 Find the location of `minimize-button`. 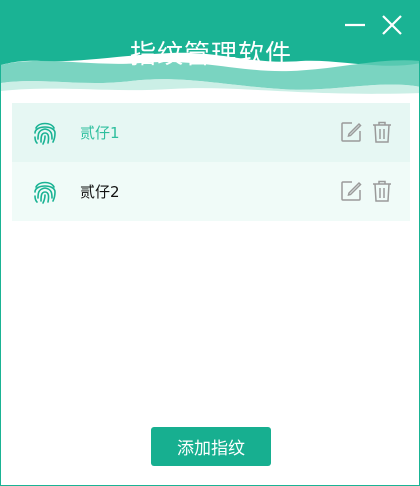

minimize-button is located at coordinates (355, 25).